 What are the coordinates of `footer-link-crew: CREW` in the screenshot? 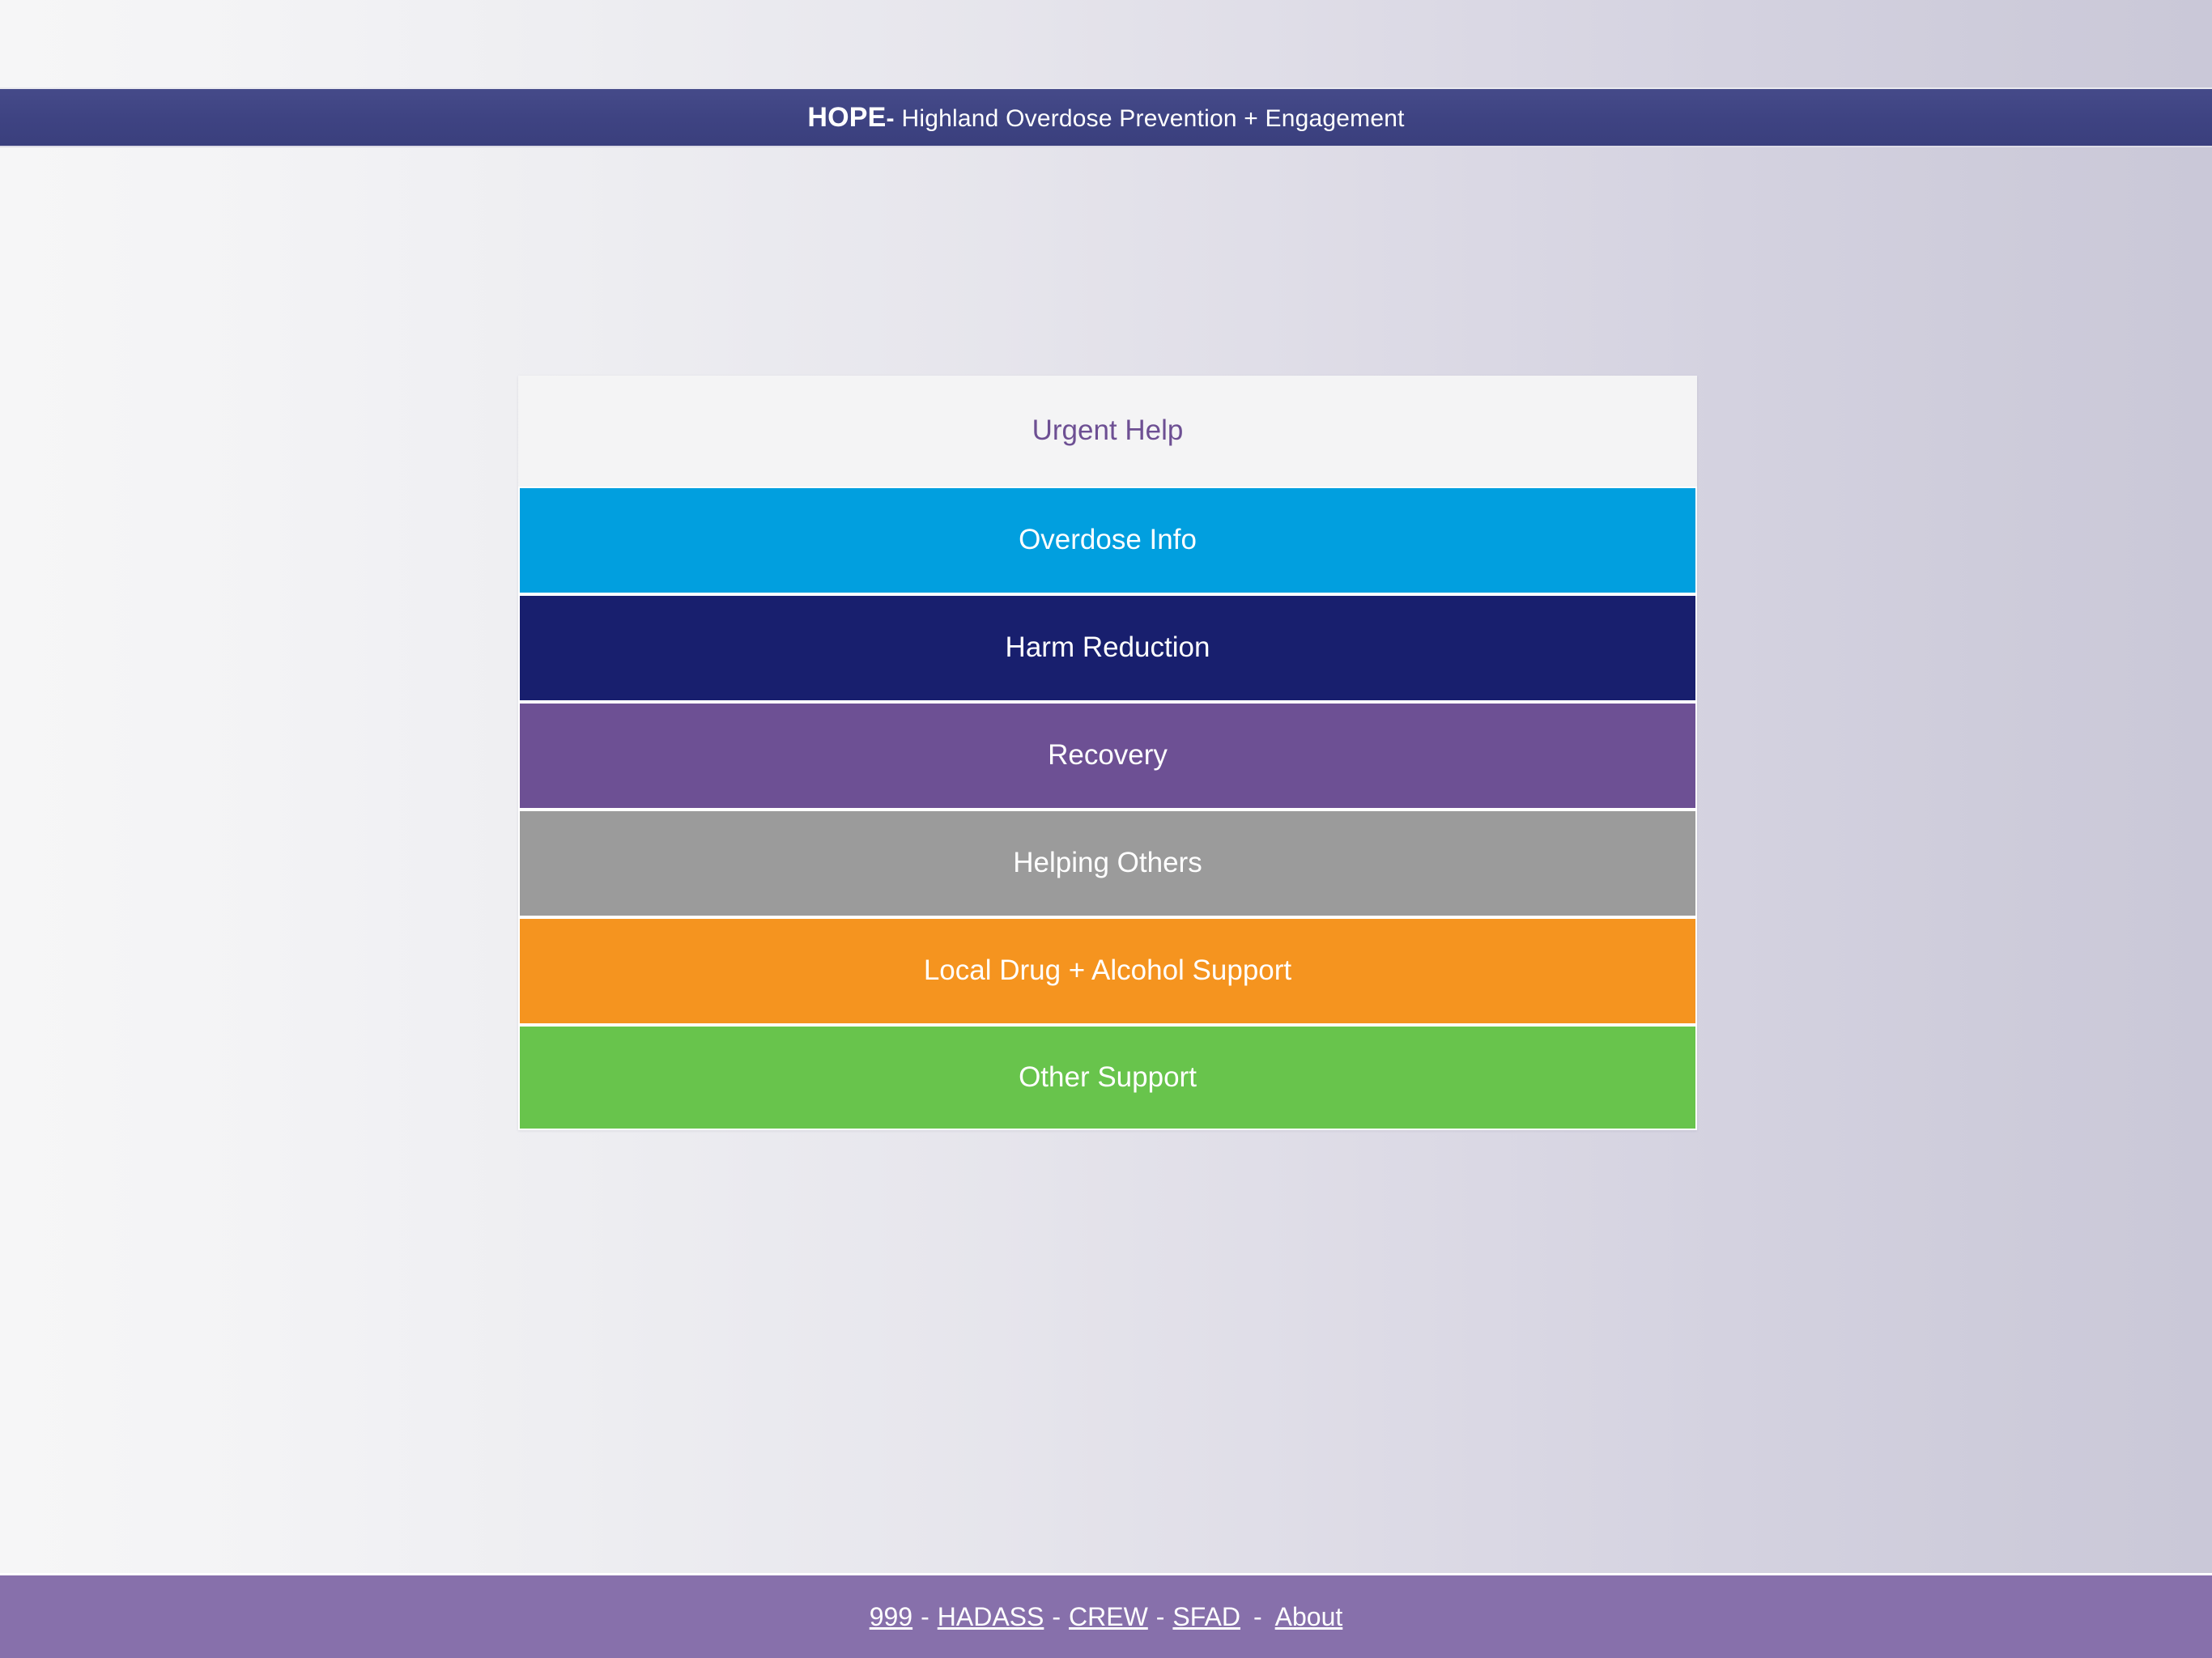 It's located at (1109, 1617).